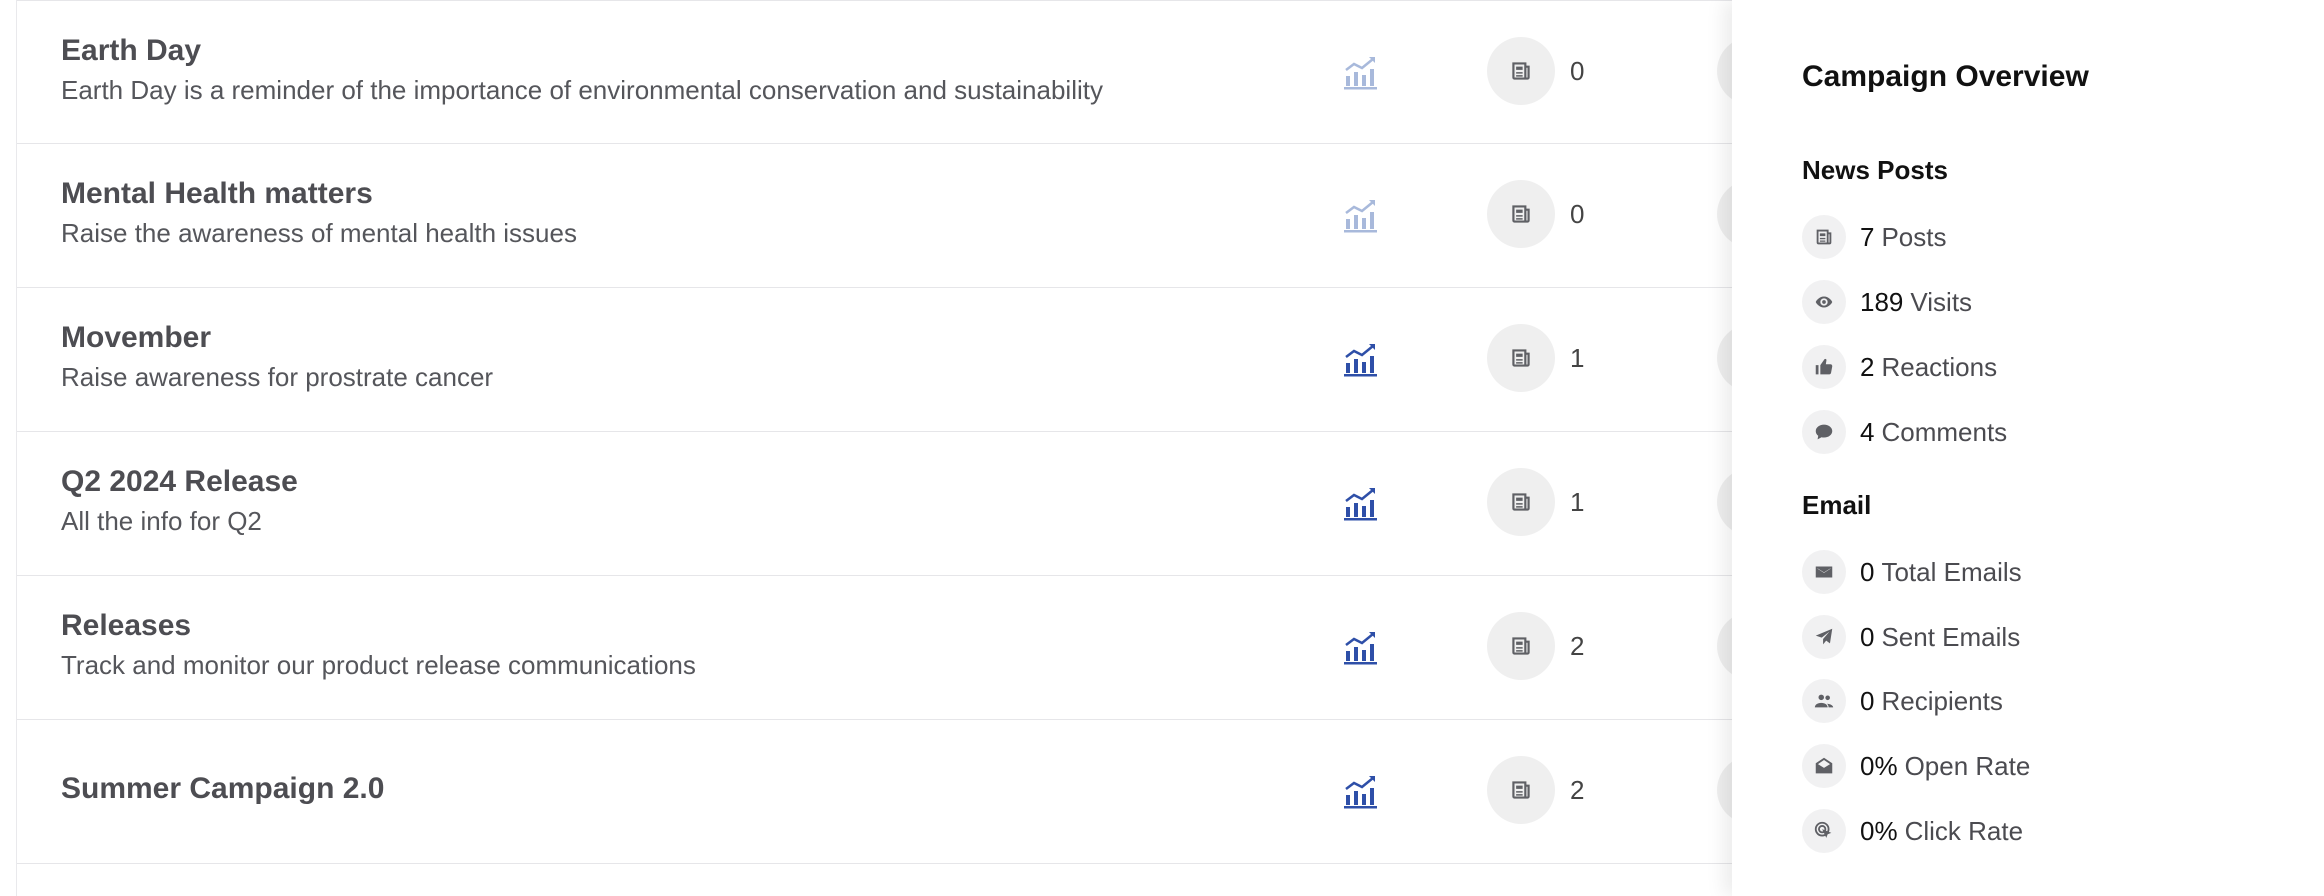  What do you see at coordinates (378, 626) in the screenshot?
I see `campaign-title: Releases` at bounding box center [378, 626].